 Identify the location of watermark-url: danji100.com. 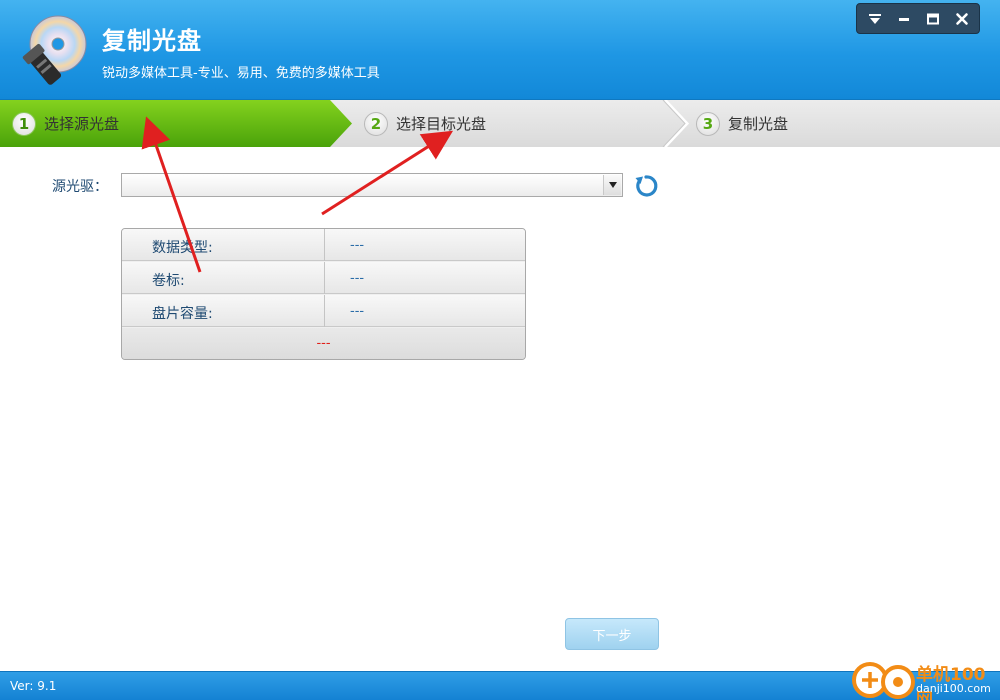
(953, 688).